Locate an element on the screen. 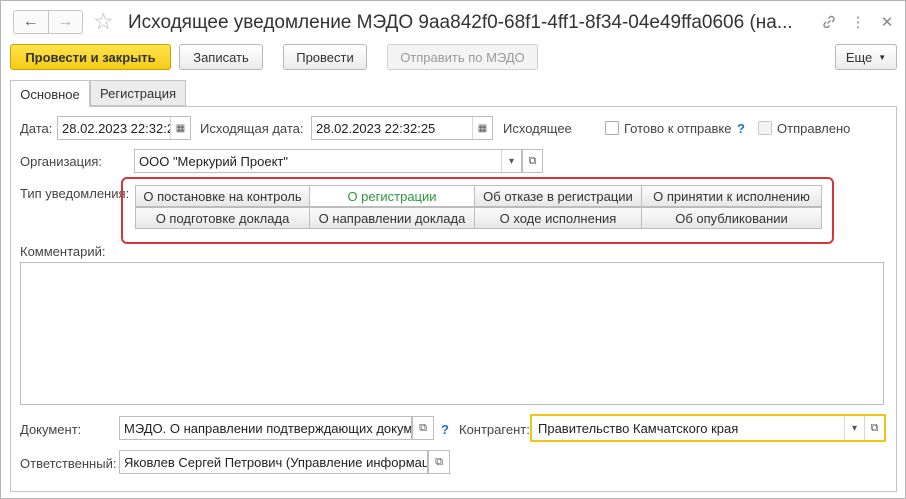 This screenshot has width=906, height=499. type-option-registration: О регистрации is located at coordinates (392, 196).